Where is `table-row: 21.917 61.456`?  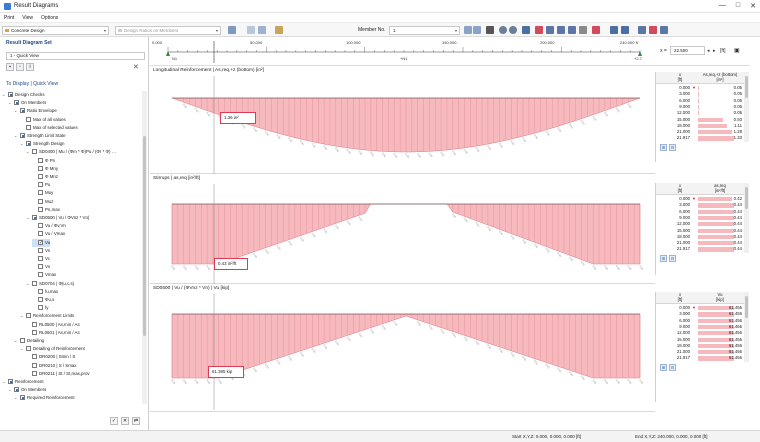
table-row: 21.917 61.456 is located at coordinates (700, 358).